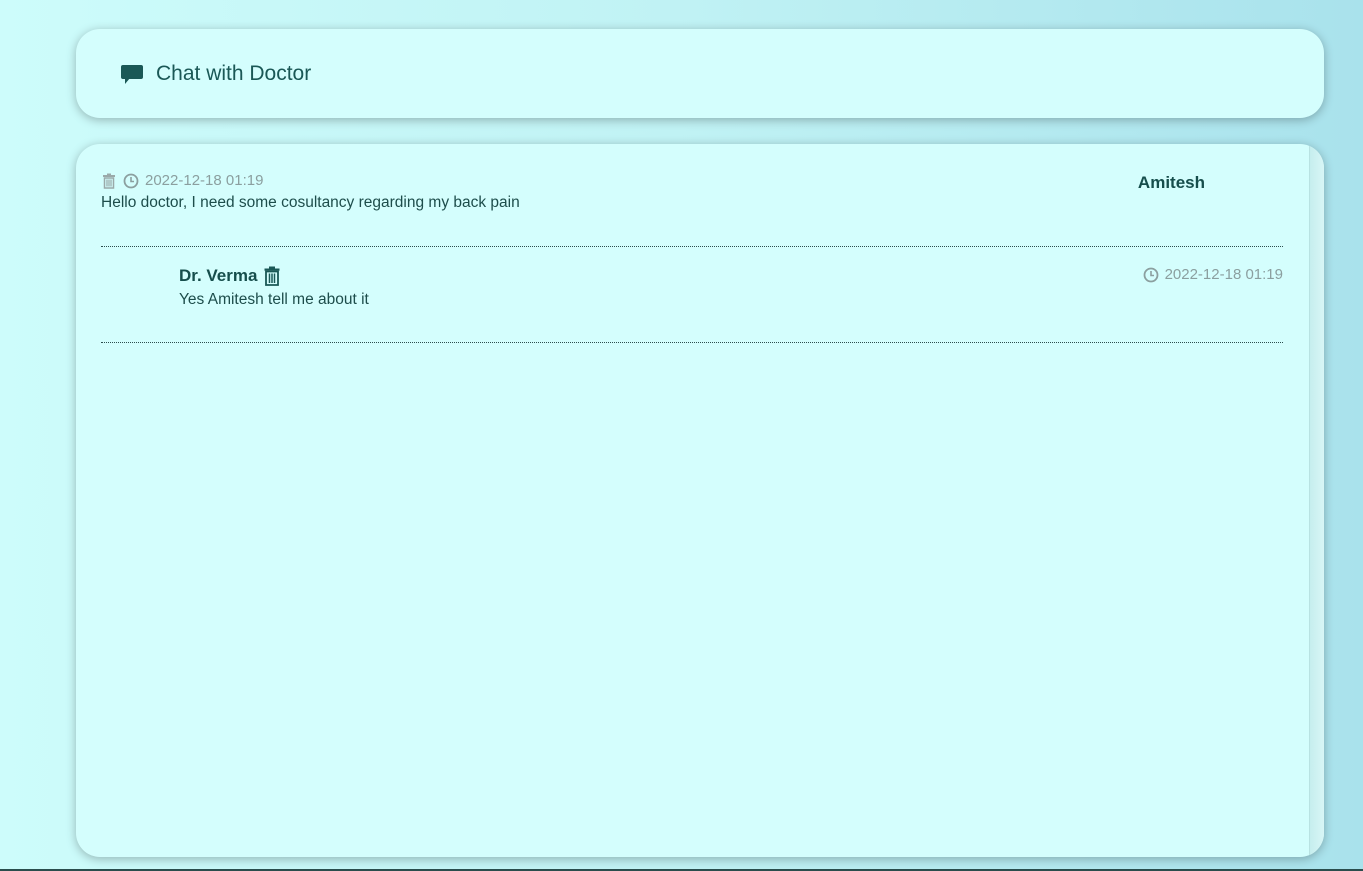 This screenshot has height=871, width=1363. I want to click on page-title: Chat with Doctor, so click(234, 73).